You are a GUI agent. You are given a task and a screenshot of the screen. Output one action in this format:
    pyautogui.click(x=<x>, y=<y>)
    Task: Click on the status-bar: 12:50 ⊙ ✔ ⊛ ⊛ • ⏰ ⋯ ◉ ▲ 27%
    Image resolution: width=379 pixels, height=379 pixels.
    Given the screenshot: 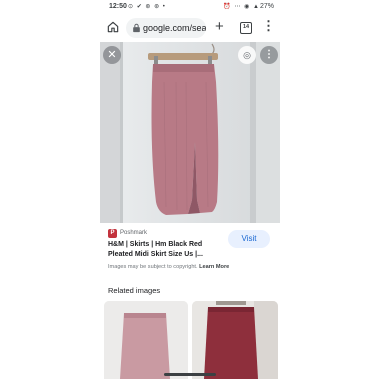 What is the action you would take?
    pyautogui.click(x=190, y=7)
    